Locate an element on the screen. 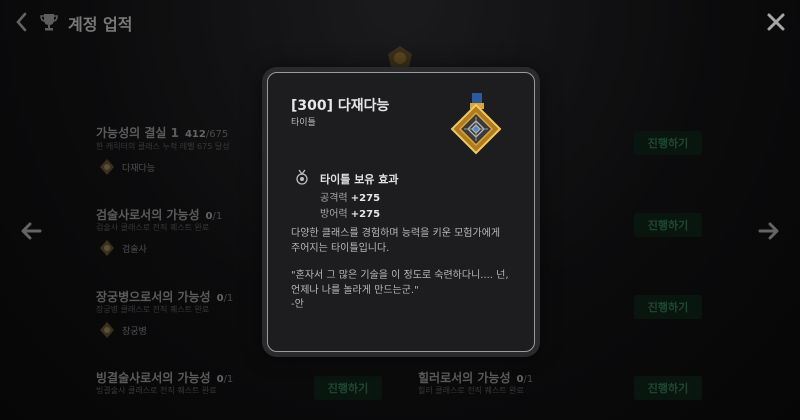 The image size is (800, 420). stat-attack: 공격력 +275 is located at coordinates (350, 198).